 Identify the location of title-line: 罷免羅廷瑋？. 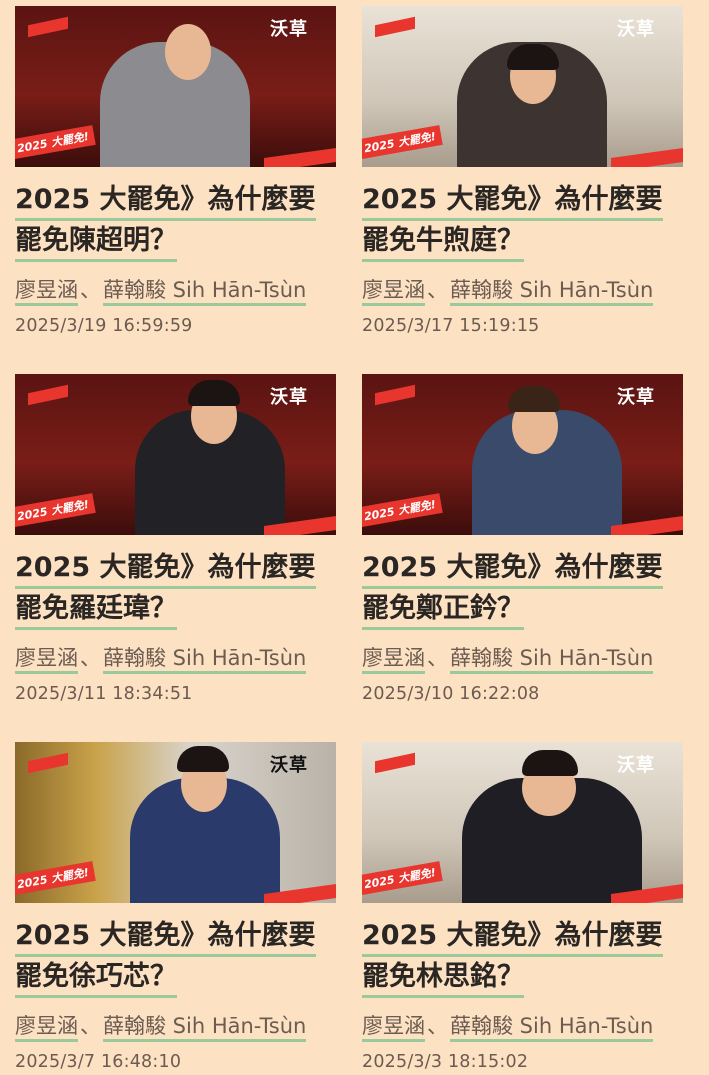
(96, 610).